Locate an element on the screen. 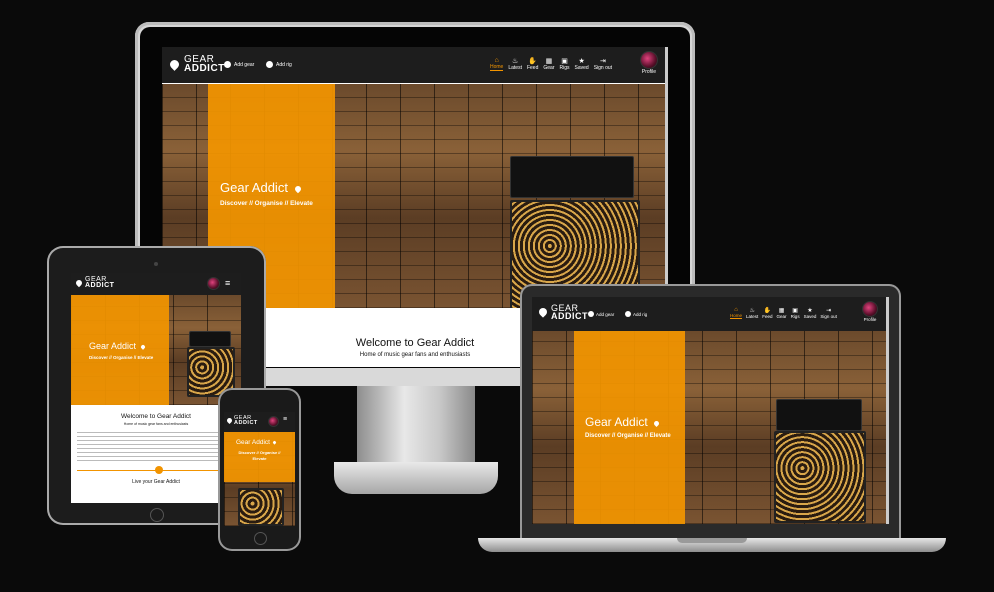 The height and width of the screenshot is (592, 994). menu-label: Saved is located at coordinates (581, 68).